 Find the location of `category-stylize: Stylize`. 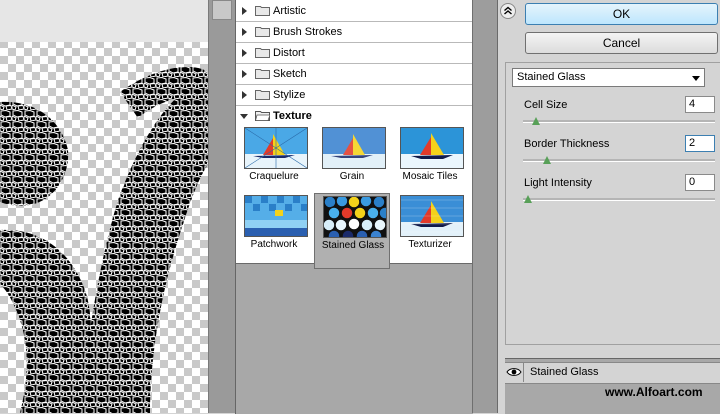

category-stylize: Stylize is located at coordinates (354, 95).